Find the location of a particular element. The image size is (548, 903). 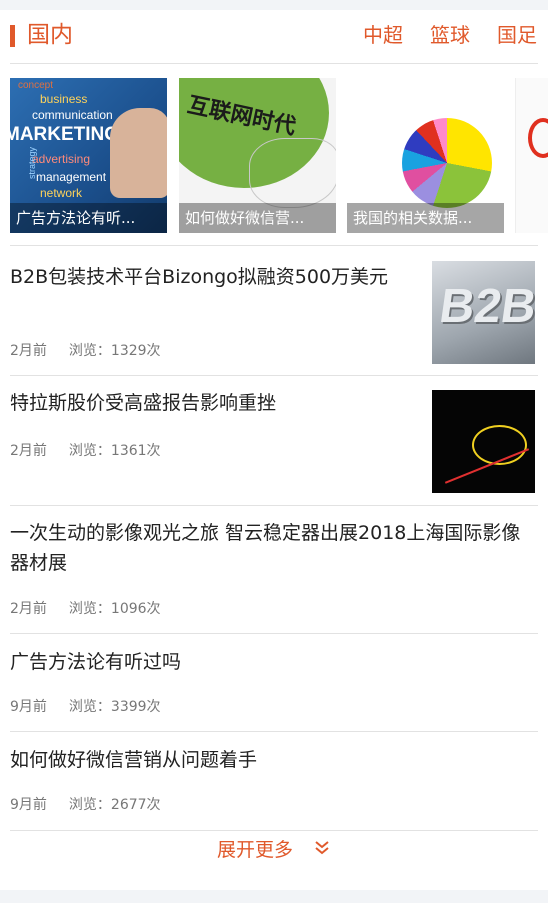

news-title: 一次生动的影像观光之旅 智云稳定器出展2018上海国际影像器材展 is located at coordinates (265, 548).